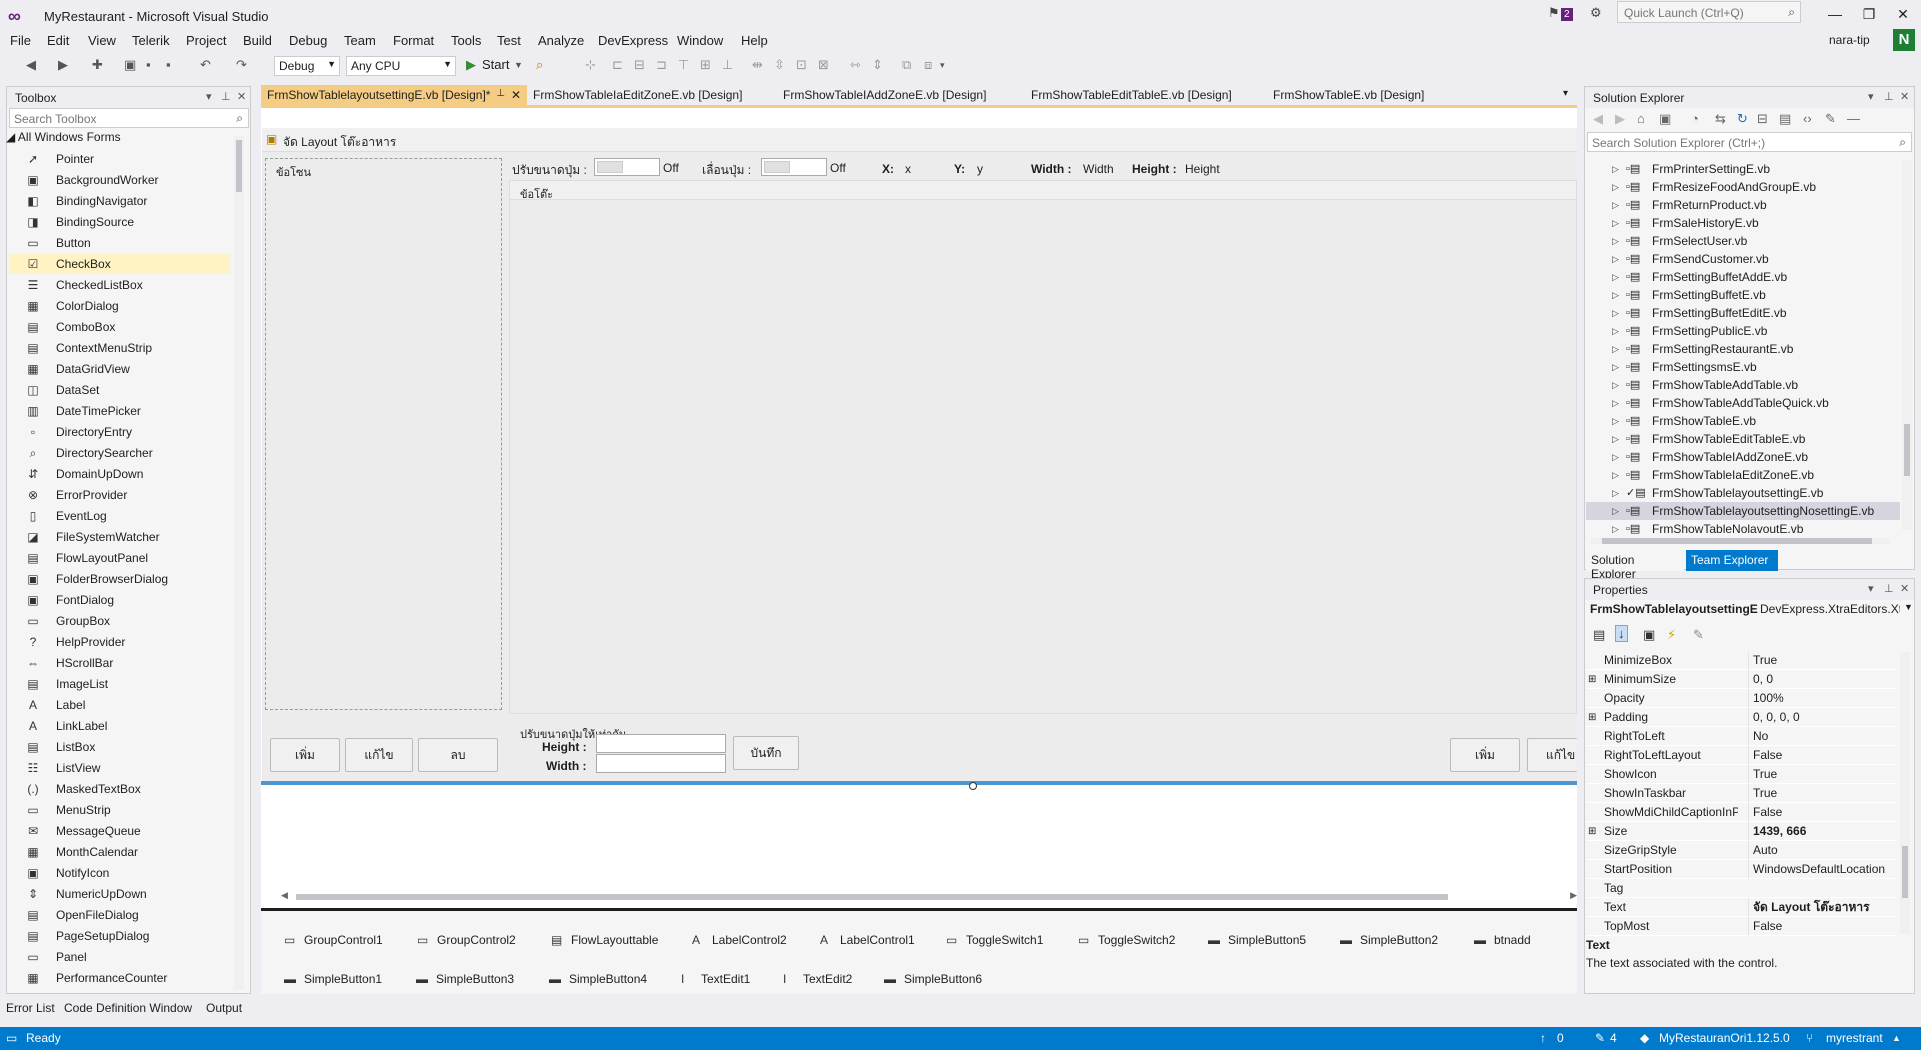  I want to click on solution-file-item: ▷ ▫▤ FrmSettingBuffetEditE.vb, so click(1743, 313).